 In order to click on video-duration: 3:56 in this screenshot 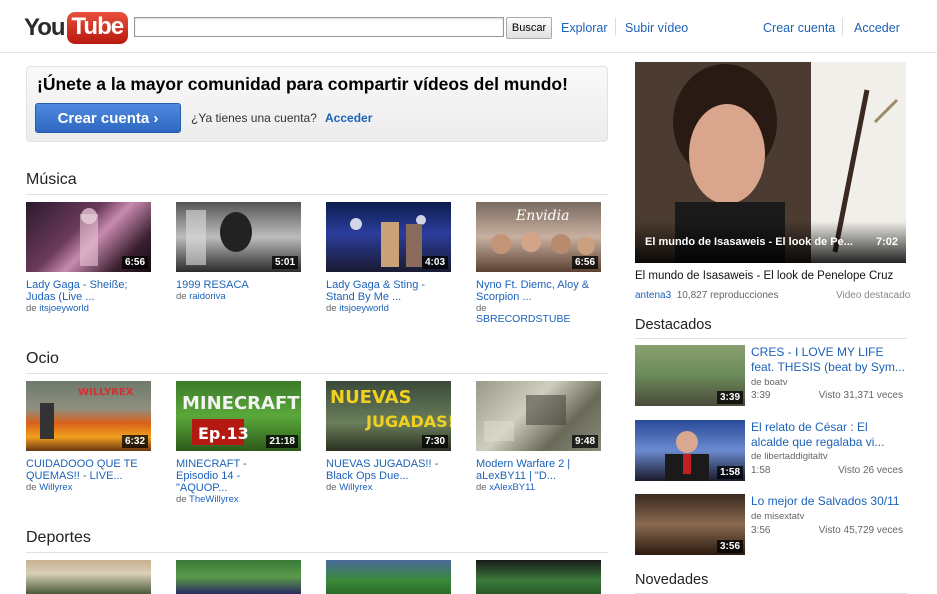, I will do `click(729, 546)`.